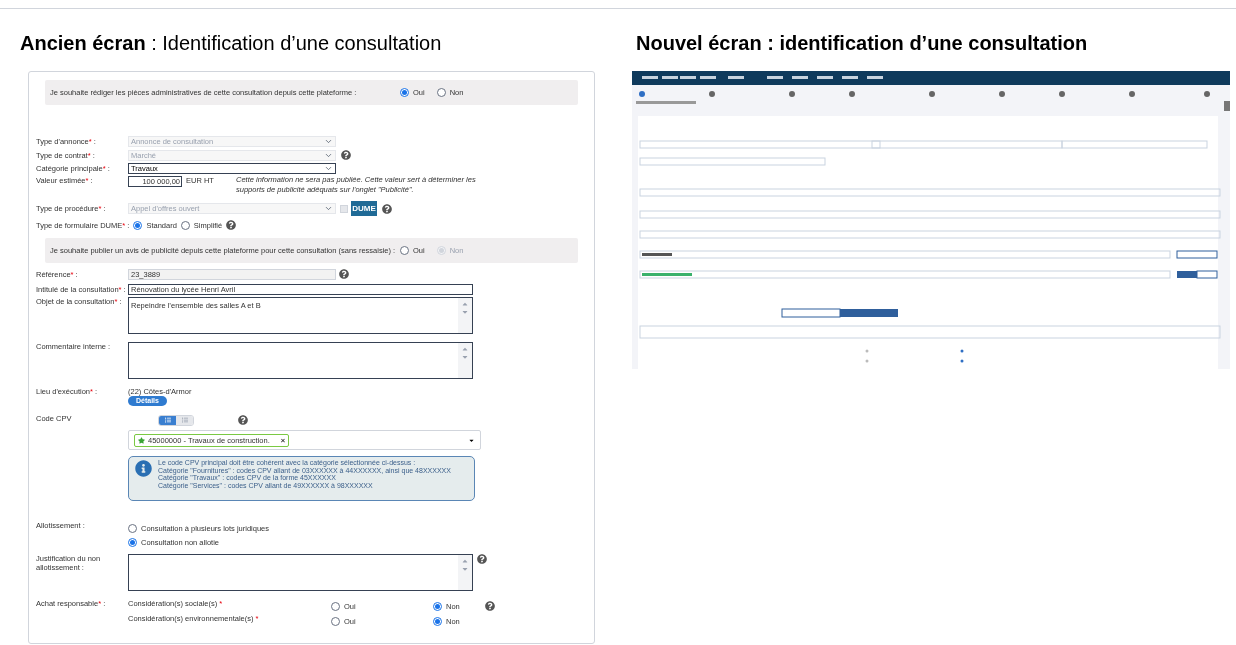 This screenshot has height=645, width=1236. I want to click on slide-heading: Ancien écran : Identification d’une consultation, so click(231, 43).